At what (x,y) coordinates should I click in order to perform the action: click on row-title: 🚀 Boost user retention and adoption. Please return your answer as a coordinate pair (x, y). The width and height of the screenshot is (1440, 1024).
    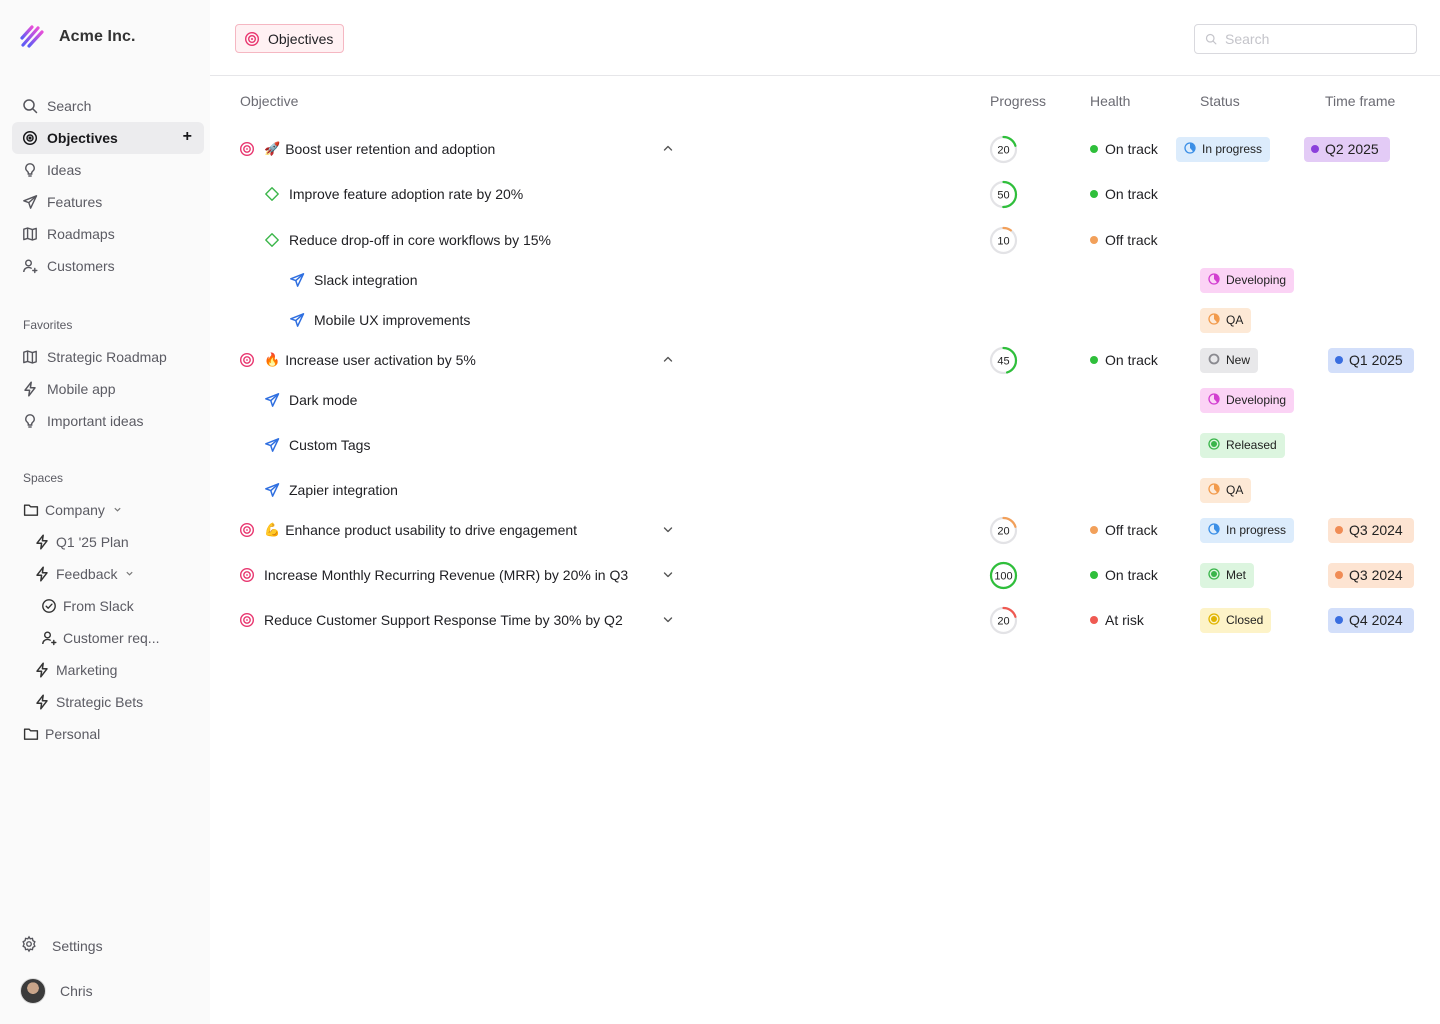
    Looking at the image, I should click on (379, 149).